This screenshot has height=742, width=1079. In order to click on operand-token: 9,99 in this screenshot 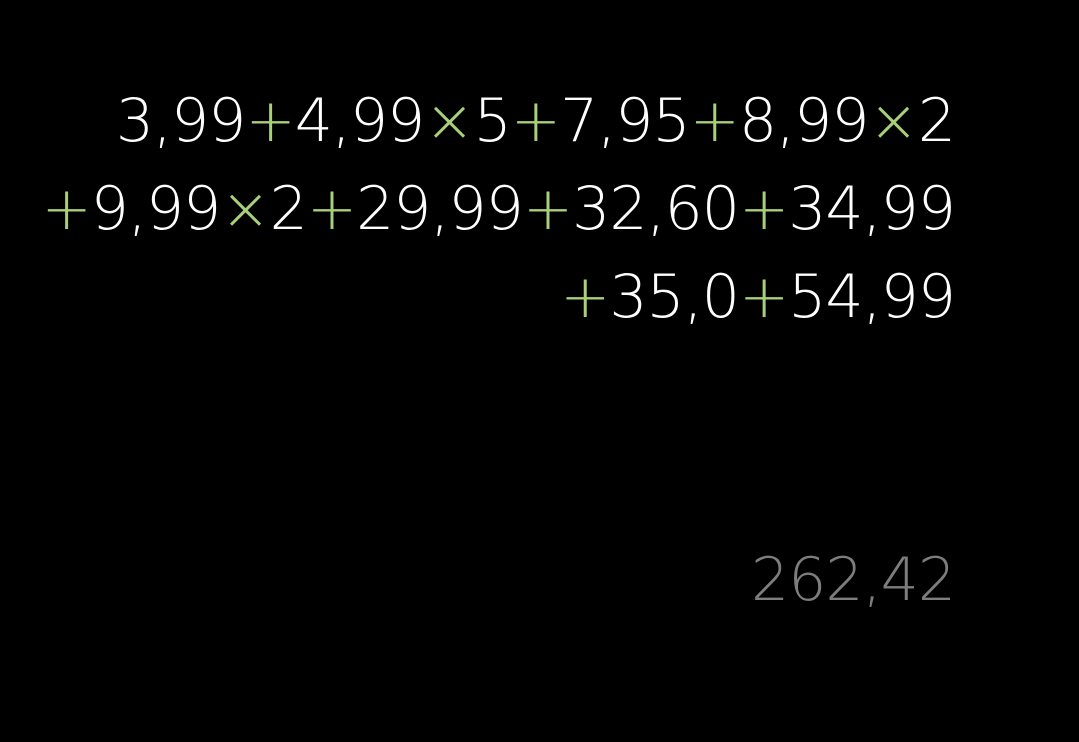, I will do `click(156, 209)`.